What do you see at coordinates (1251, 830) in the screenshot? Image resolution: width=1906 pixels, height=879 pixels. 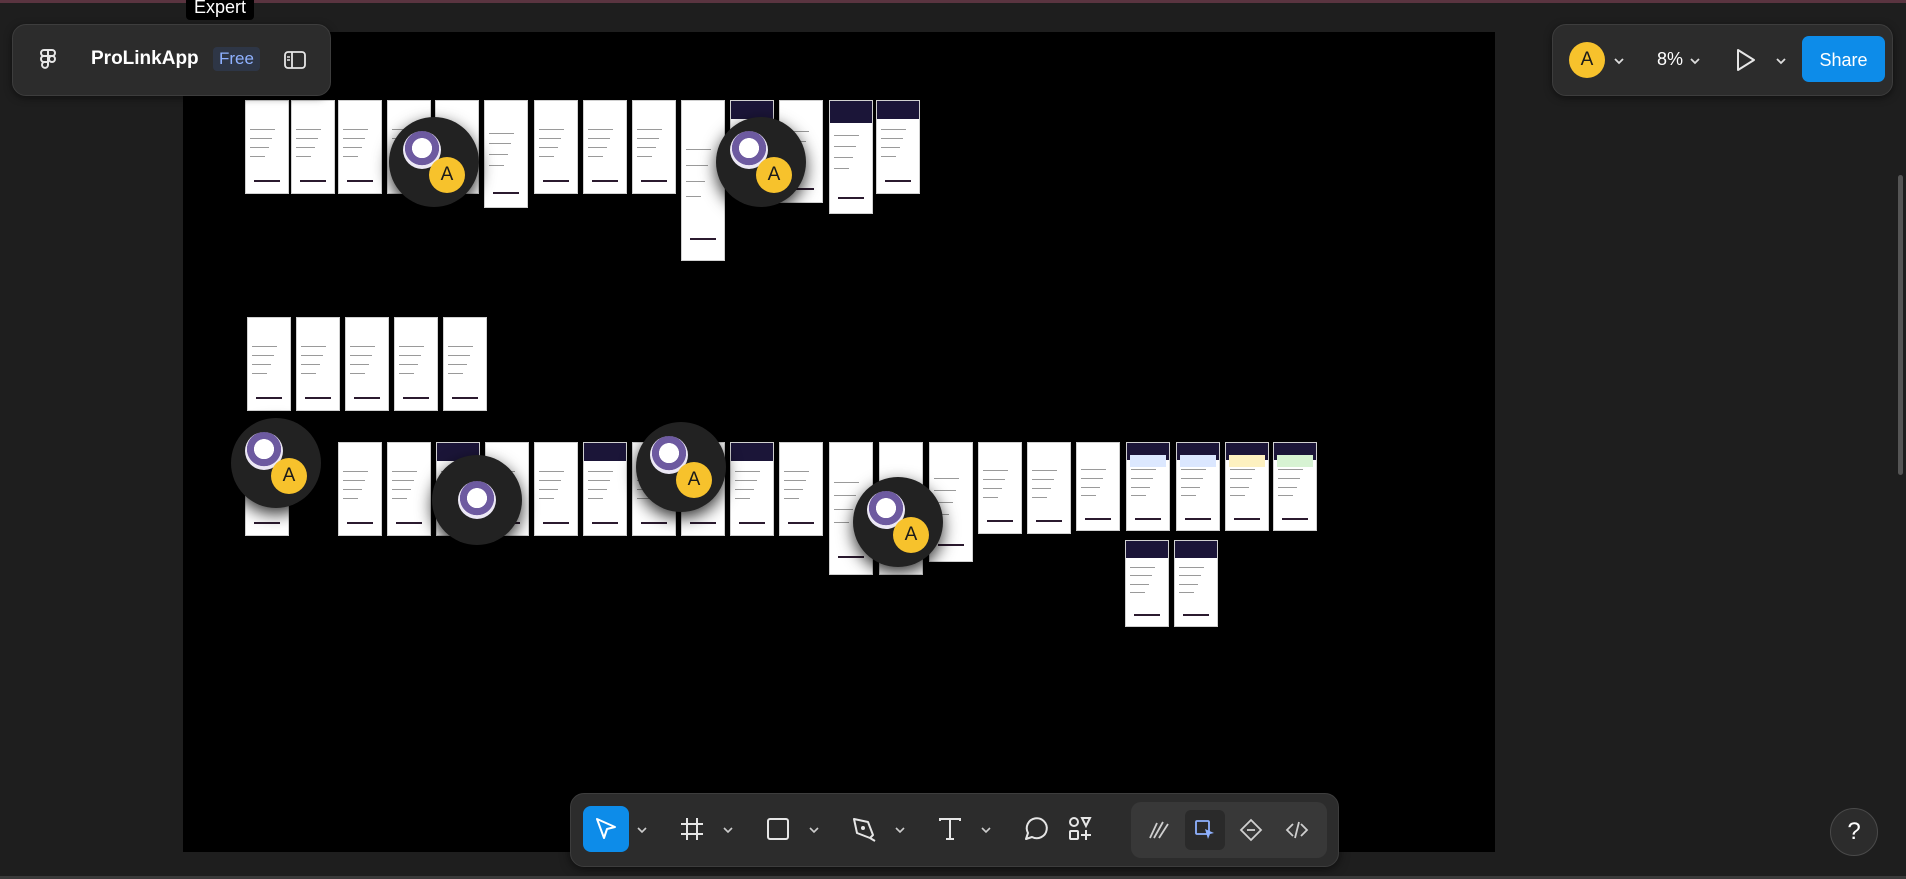 I see `prototype-mode-icon` at bounding box center [1251, 830].